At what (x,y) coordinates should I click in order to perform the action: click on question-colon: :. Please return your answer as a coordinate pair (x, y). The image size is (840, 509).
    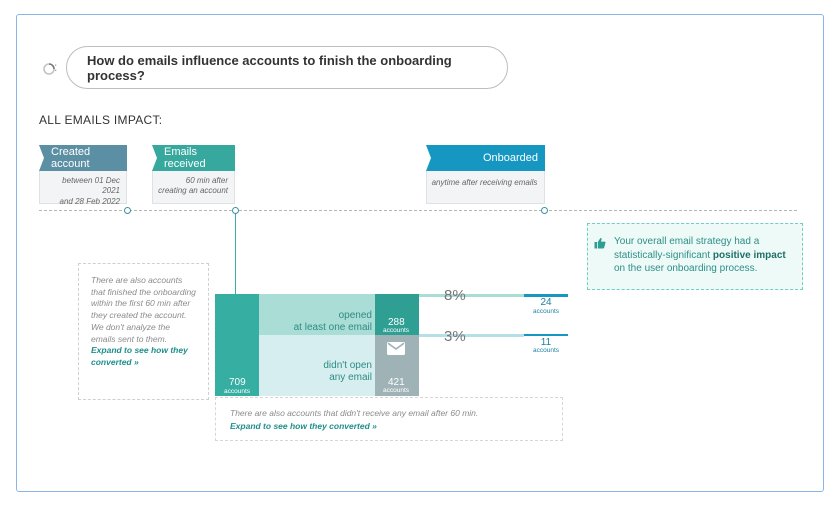
    Looking at the image, I should click on (56, 67).